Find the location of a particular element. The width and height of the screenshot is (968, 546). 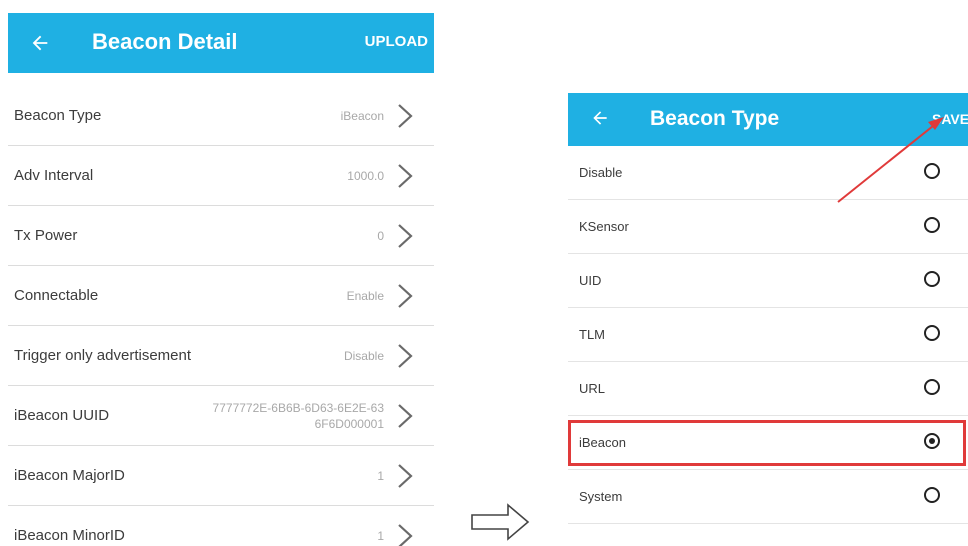

option-label: System is located at coordinates (601, 496).